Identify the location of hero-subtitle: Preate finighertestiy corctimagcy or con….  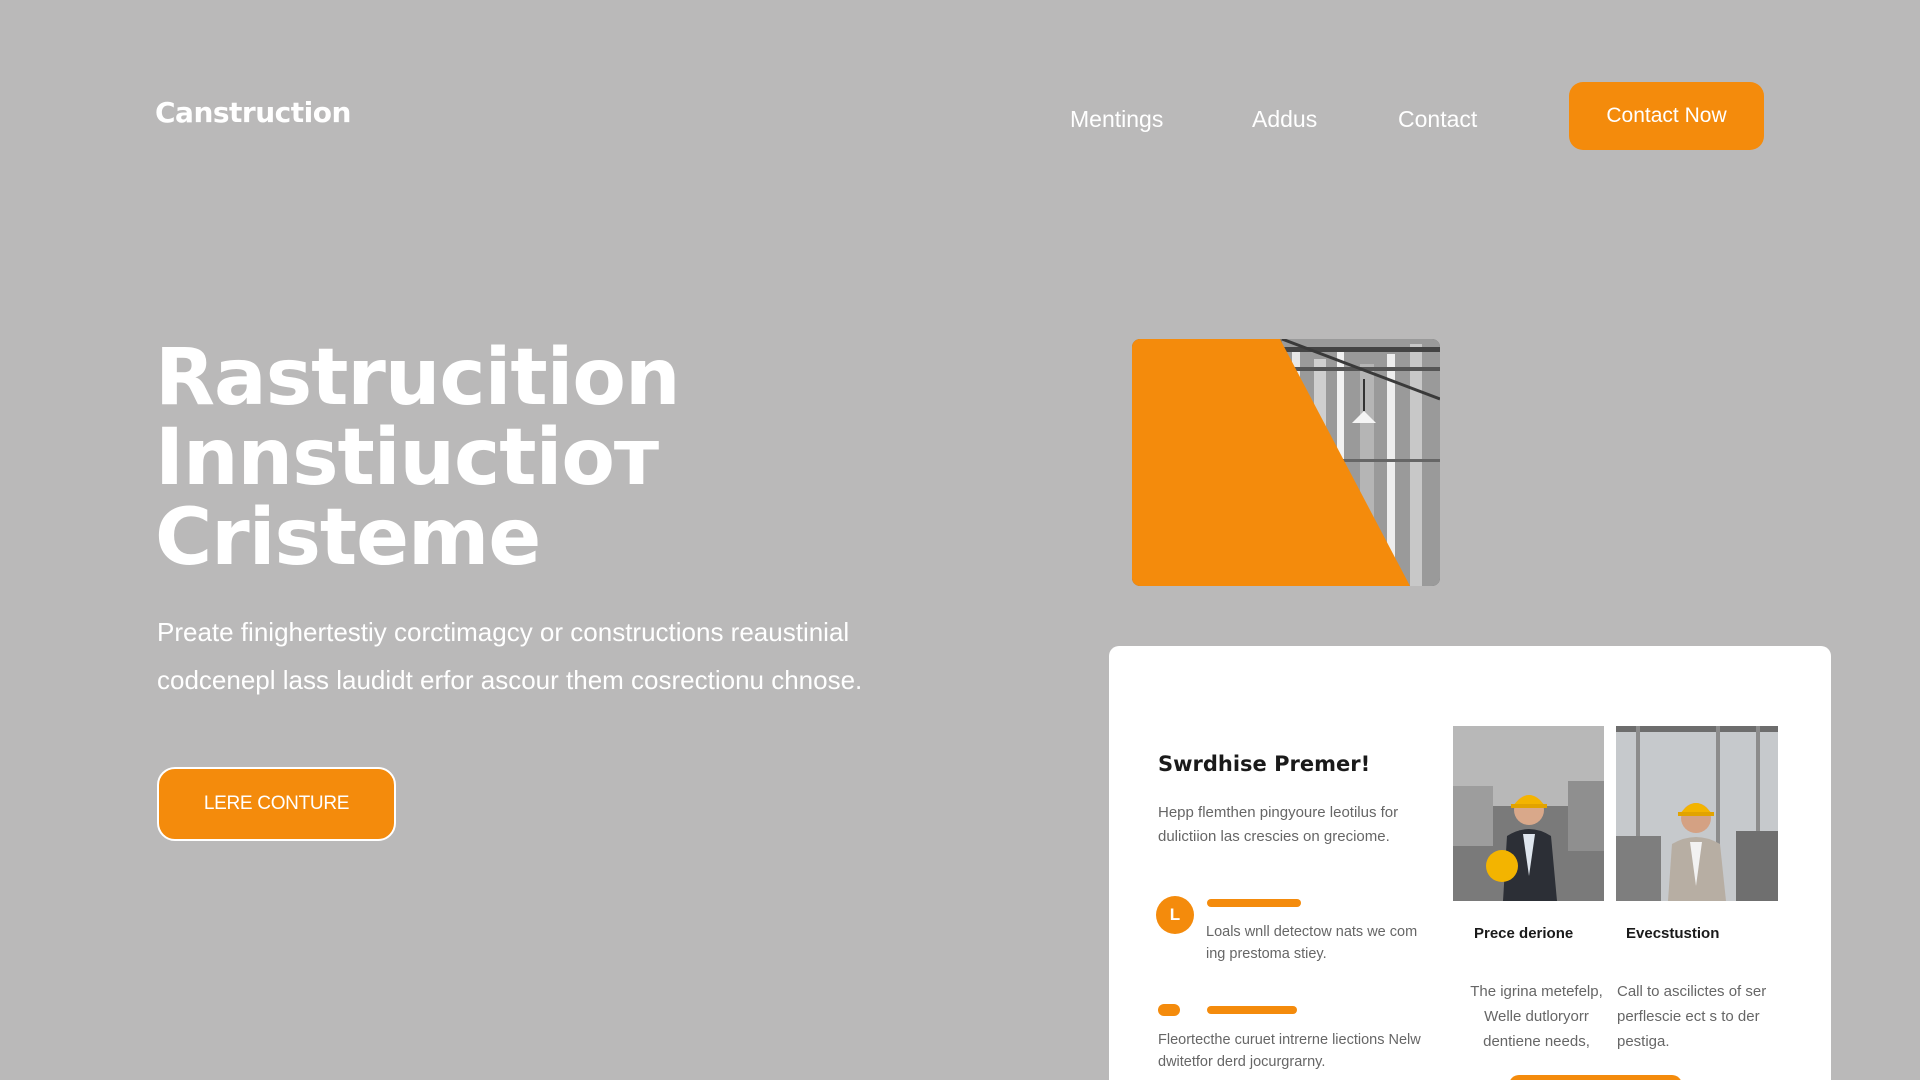
(557, 656).